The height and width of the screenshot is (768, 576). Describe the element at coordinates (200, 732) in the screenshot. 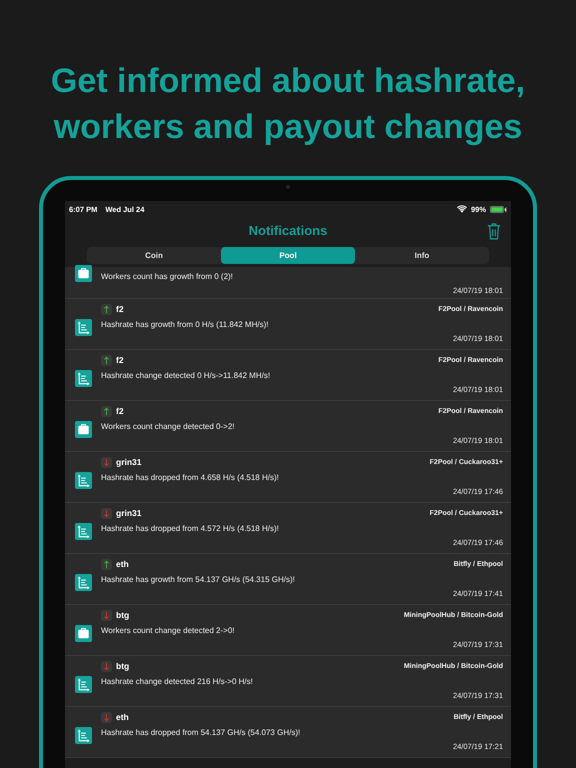

I see `notification-message: Hashrate has dropped from 54.137 GH/s (54.073 GH/s)!` at that location.